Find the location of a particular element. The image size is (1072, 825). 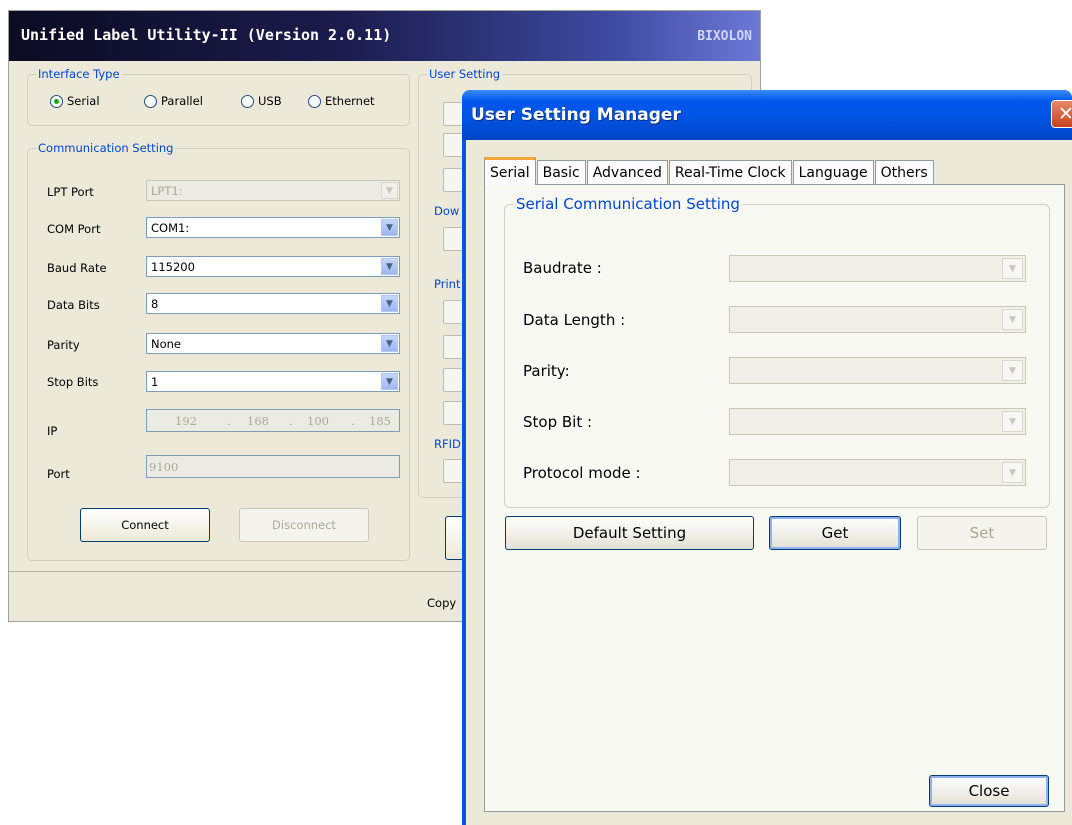

data-bits-label: Data Bits is located at coordinates (73, 305).